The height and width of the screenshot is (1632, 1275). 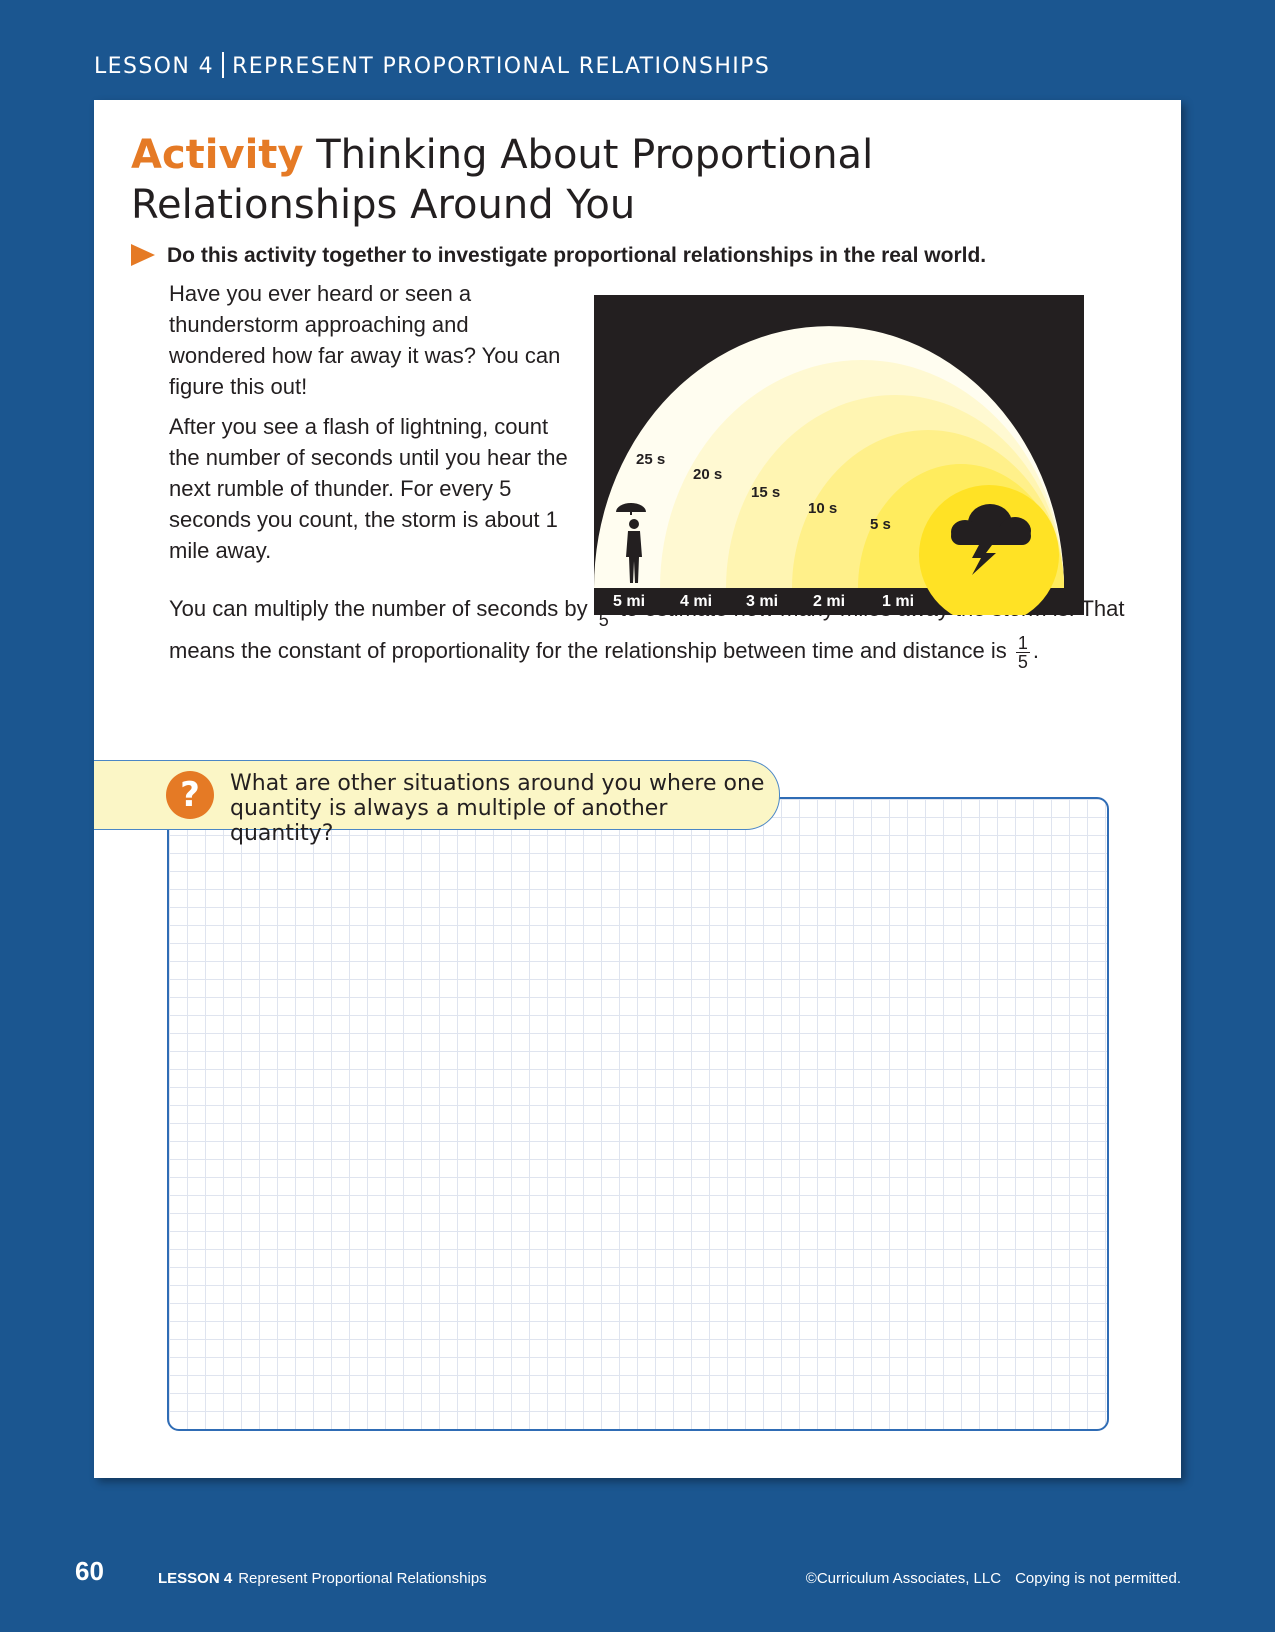 I want to click on fraction-one-fifth-2: 15, so click(x=1022, y=652).